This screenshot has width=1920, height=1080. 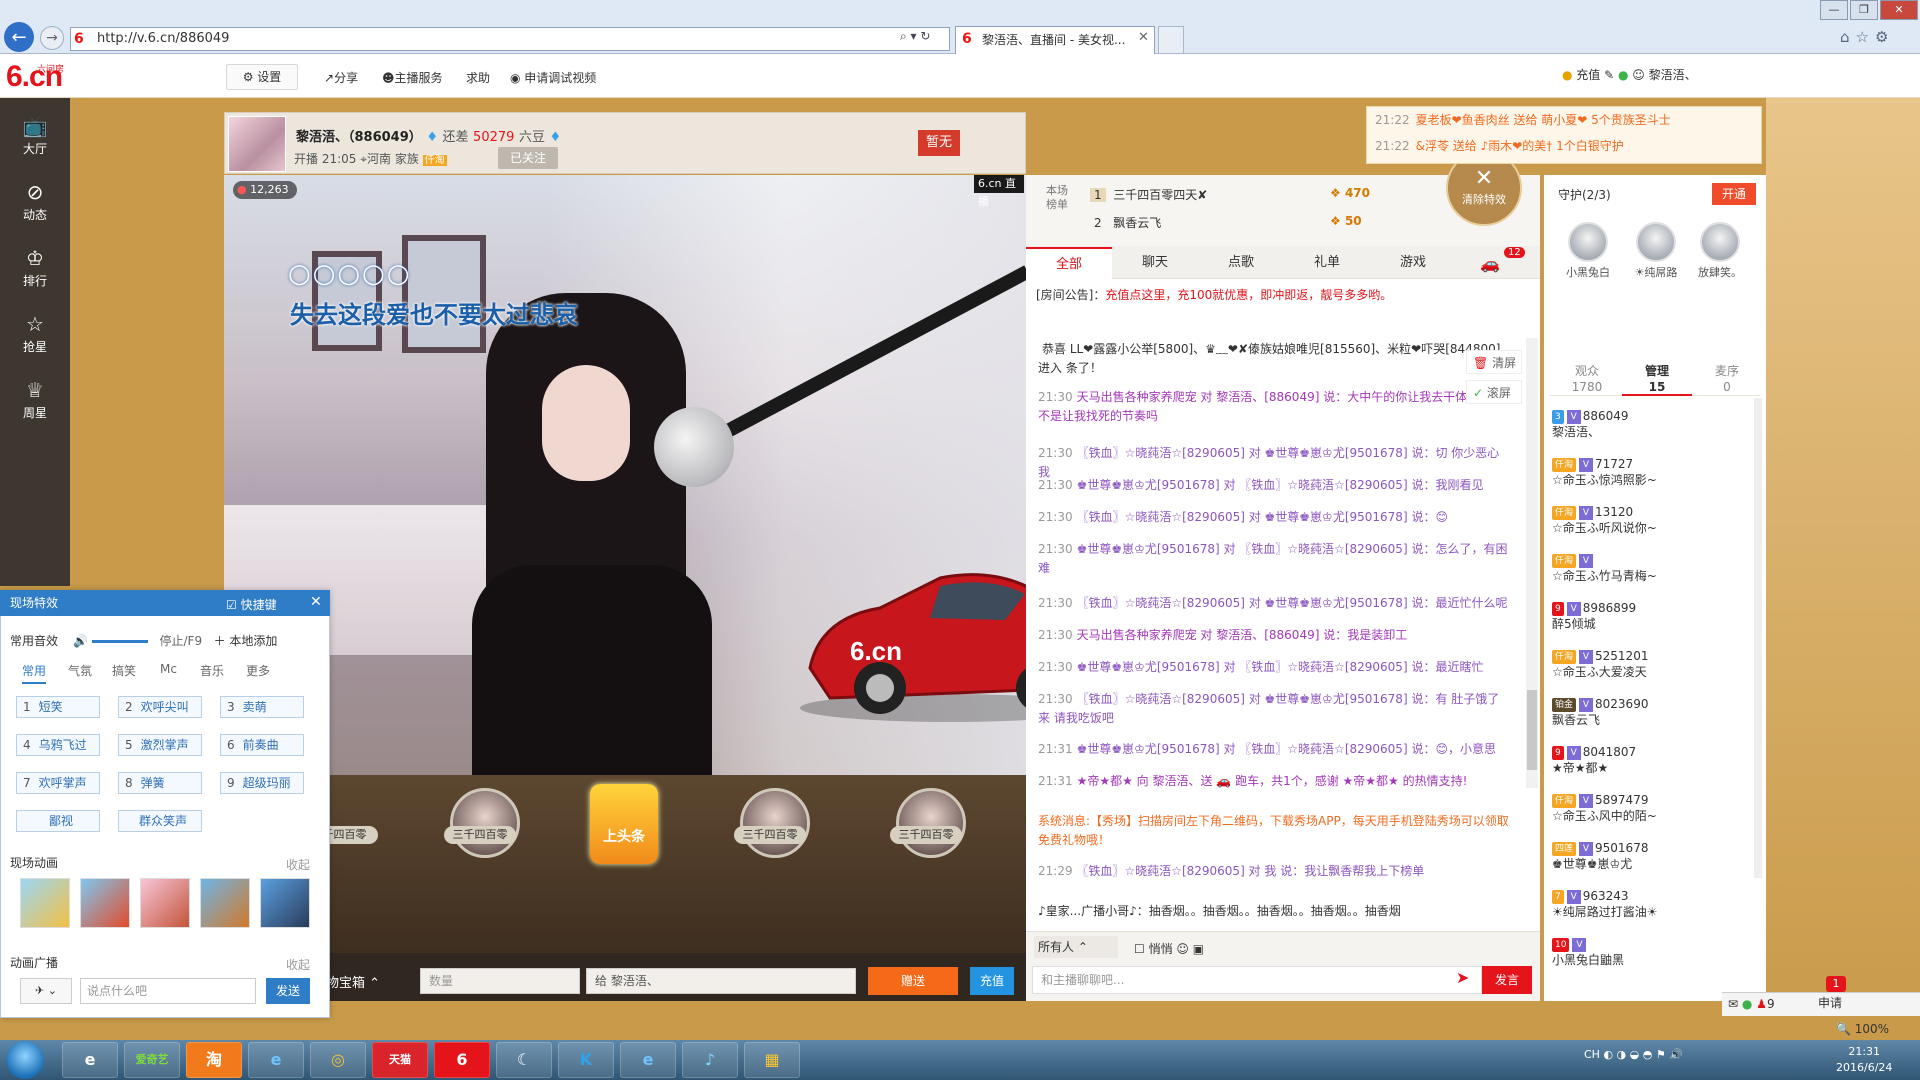 What do you see at coordinates (1899, 10) in the screenshot?
I see `close-window-button: ✕` at bounding box center [1899, 10].